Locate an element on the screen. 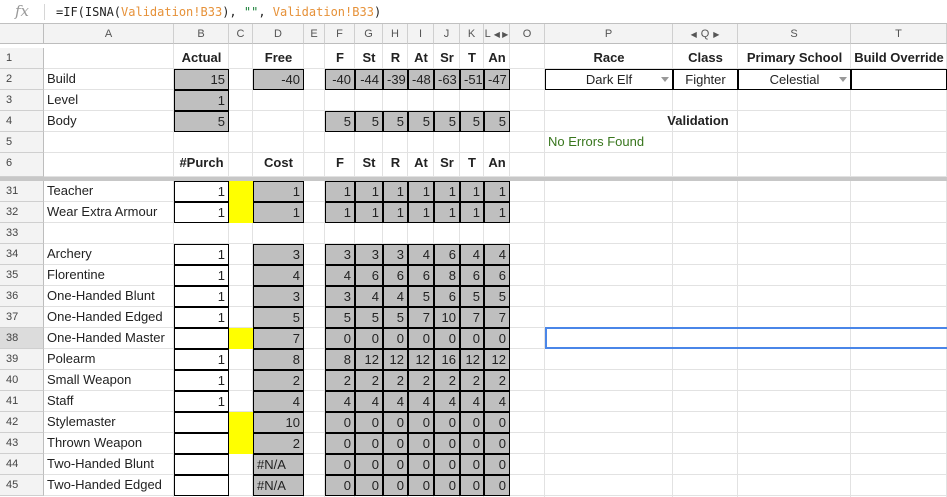 The width and height of the screenshot is (947, 497). column-header-i: I is located at coordinates (421, 34).